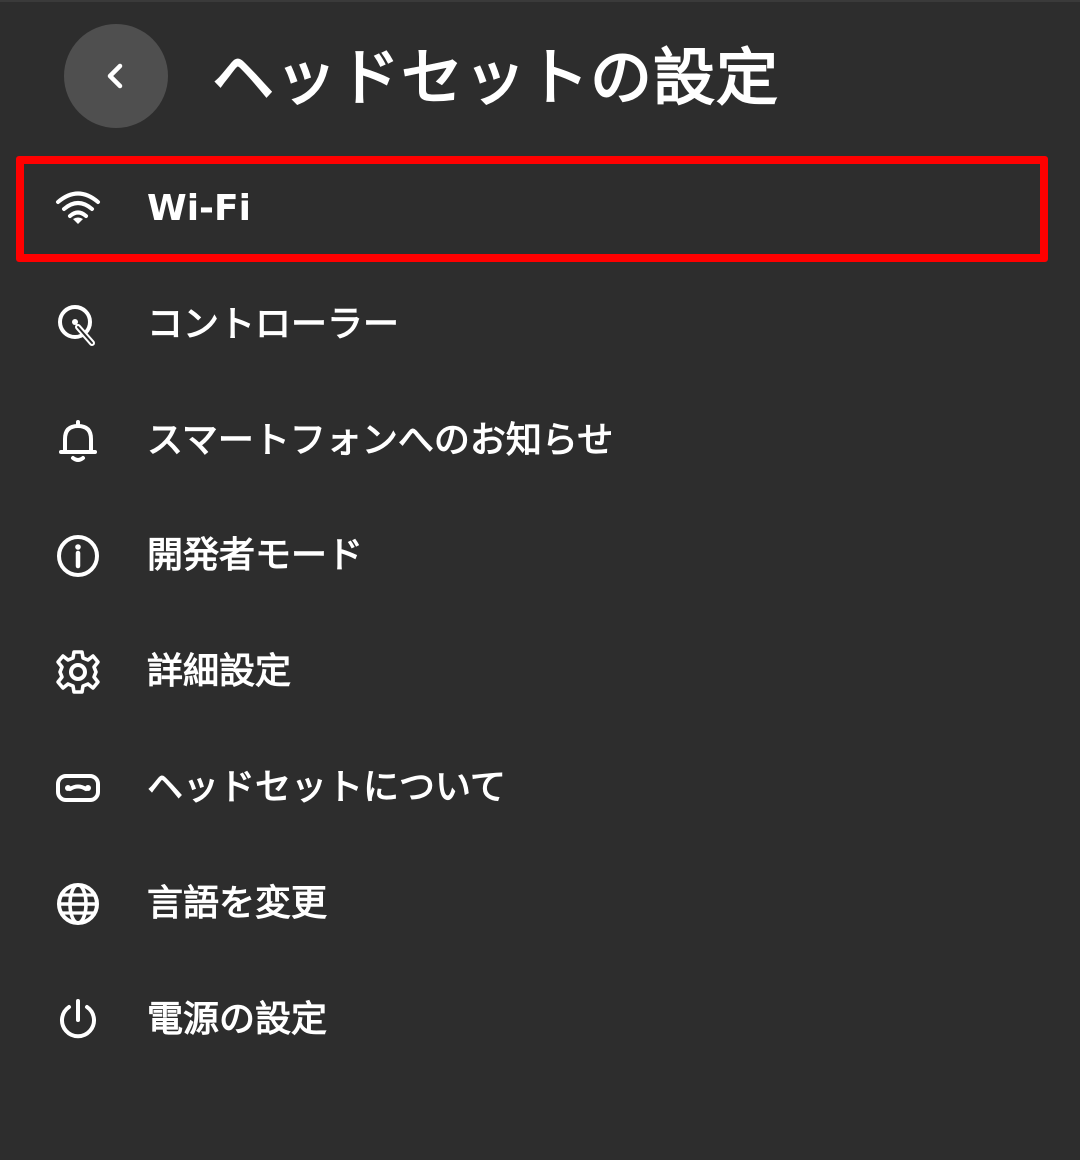 The height and width of the screenshot is (1160, 1080). Describe the element at coordinates (78, 672) in the screenshot. I see `gear-icon` at that location.